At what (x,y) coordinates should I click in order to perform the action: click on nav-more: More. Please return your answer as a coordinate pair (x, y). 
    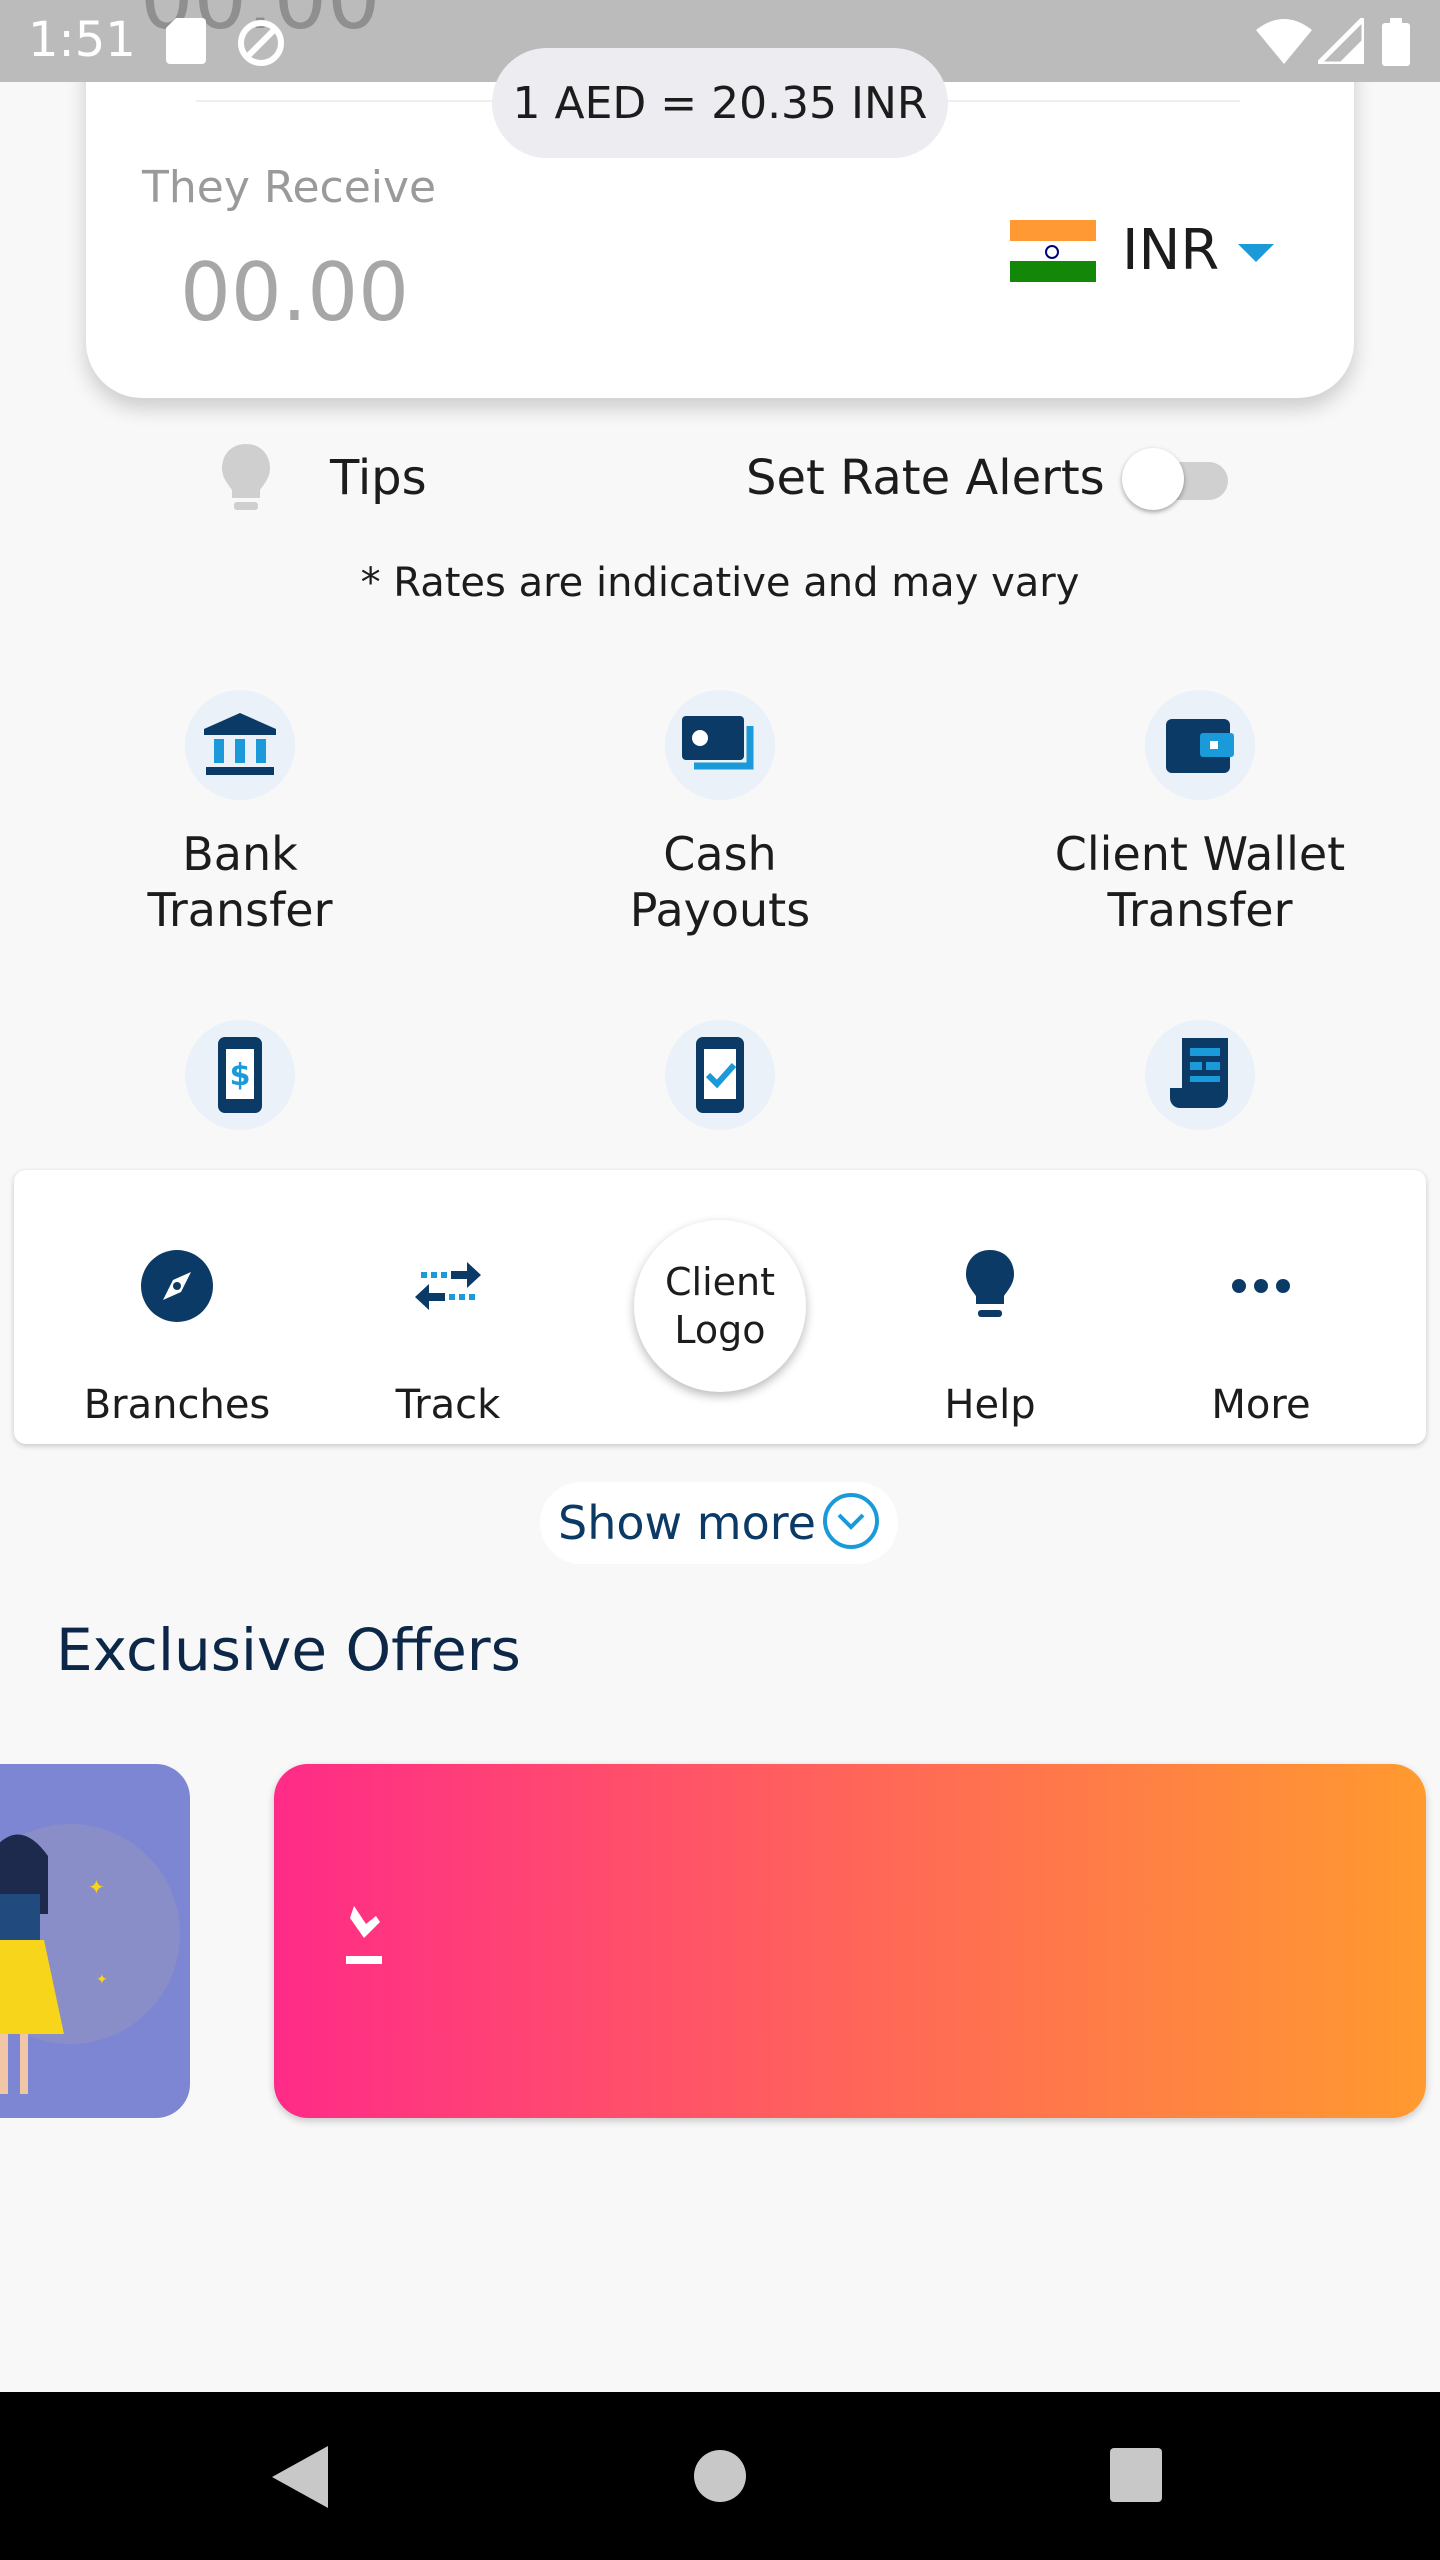
    Looking at the image, I should click on (1261, 1334).